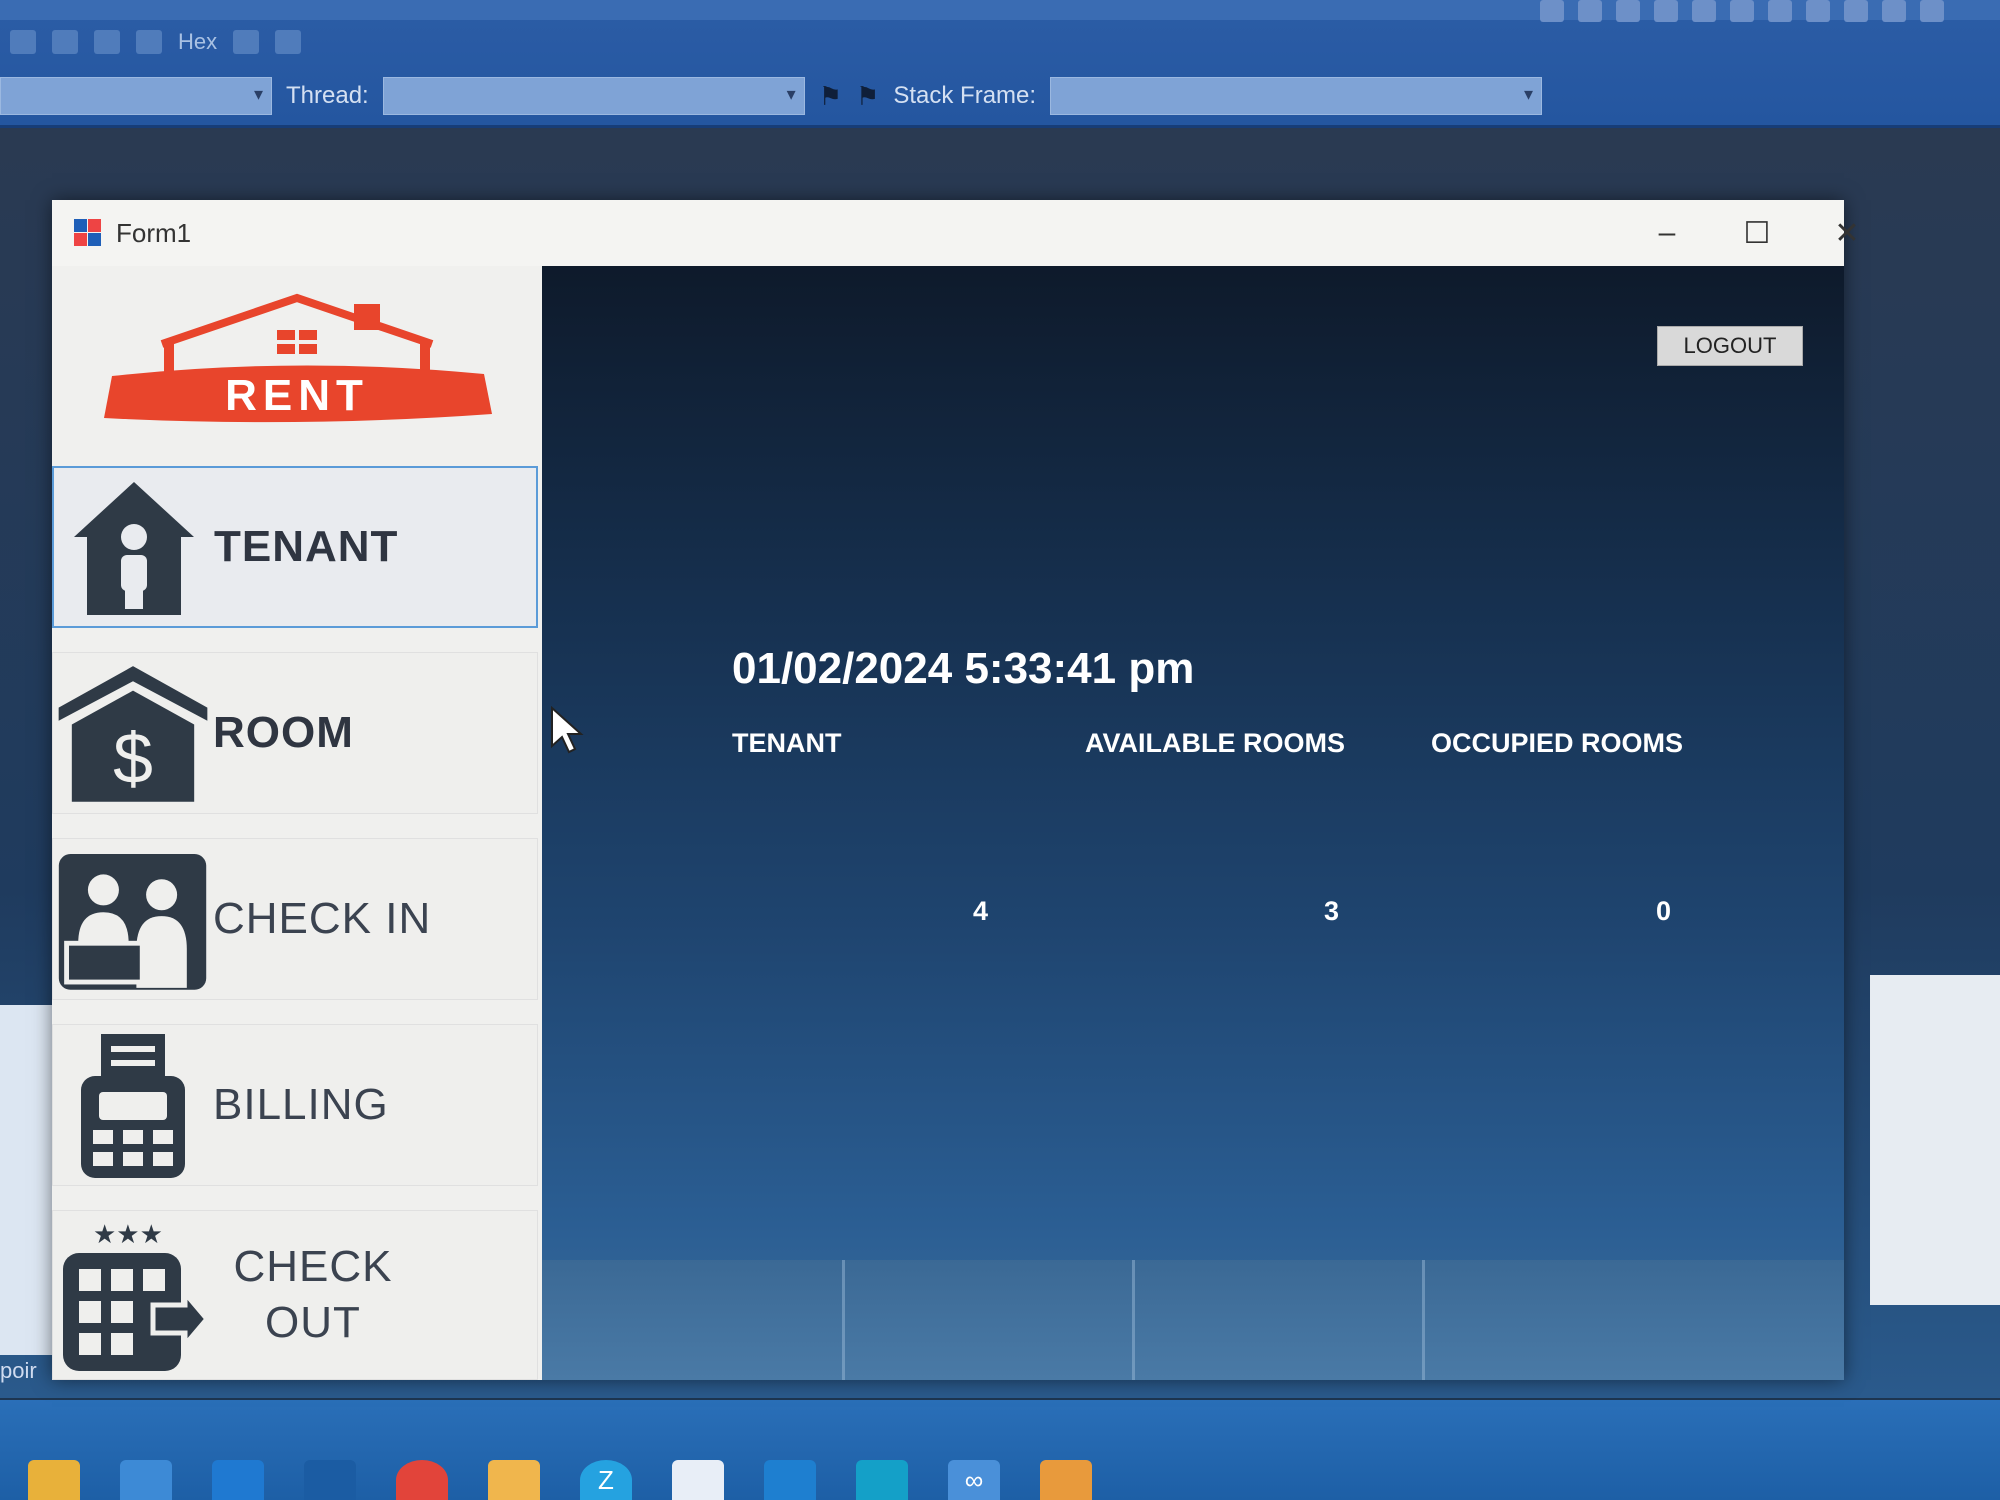  I want to click on hex-toggle: Hex, so click(197, 42).